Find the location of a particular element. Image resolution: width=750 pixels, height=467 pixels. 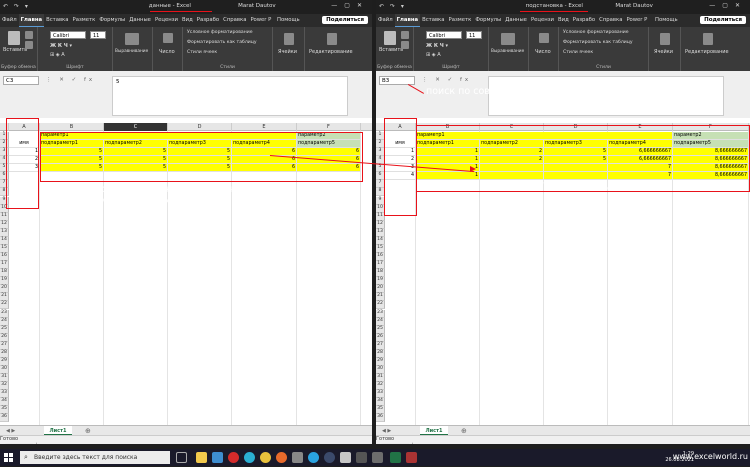

left-col-C: C is located at coordinates (136, 127).